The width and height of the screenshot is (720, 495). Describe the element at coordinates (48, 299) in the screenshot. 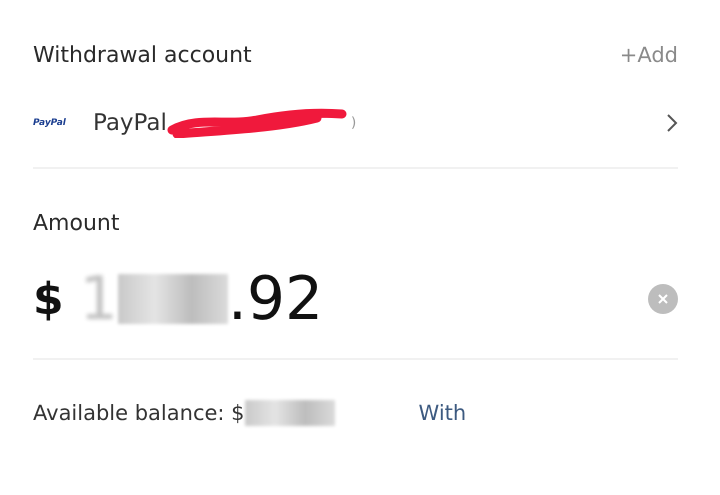

I see `currency-symbol: $` at that location.